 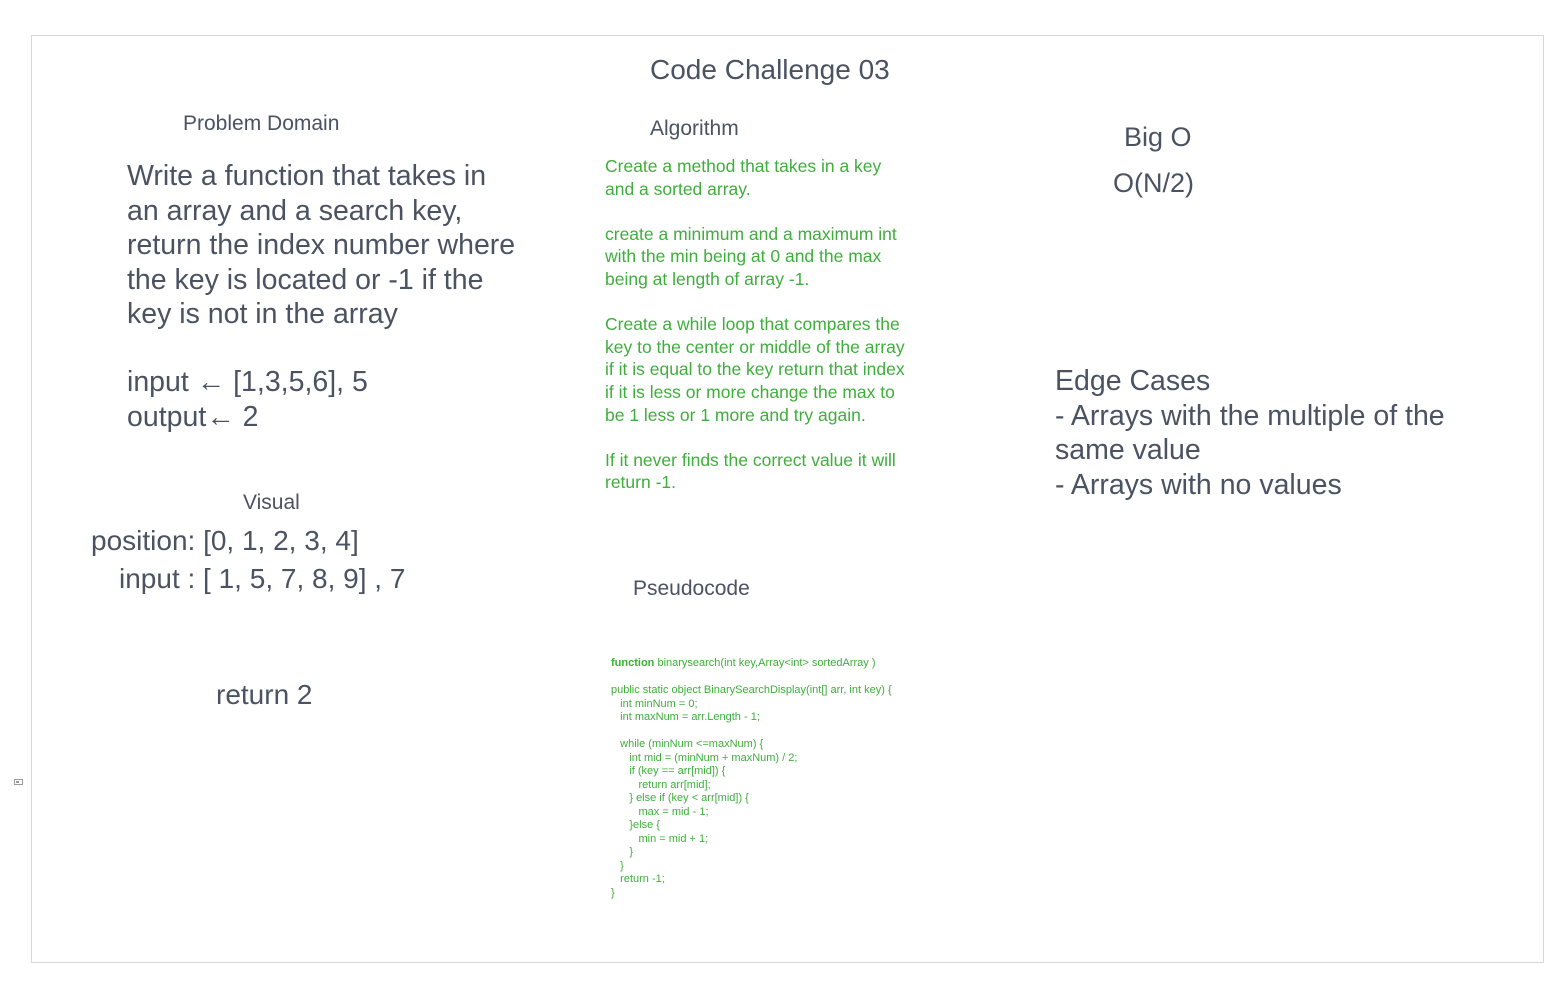 I want to click on algorithm-heading: Algorithm, so click(x=694, y=128).